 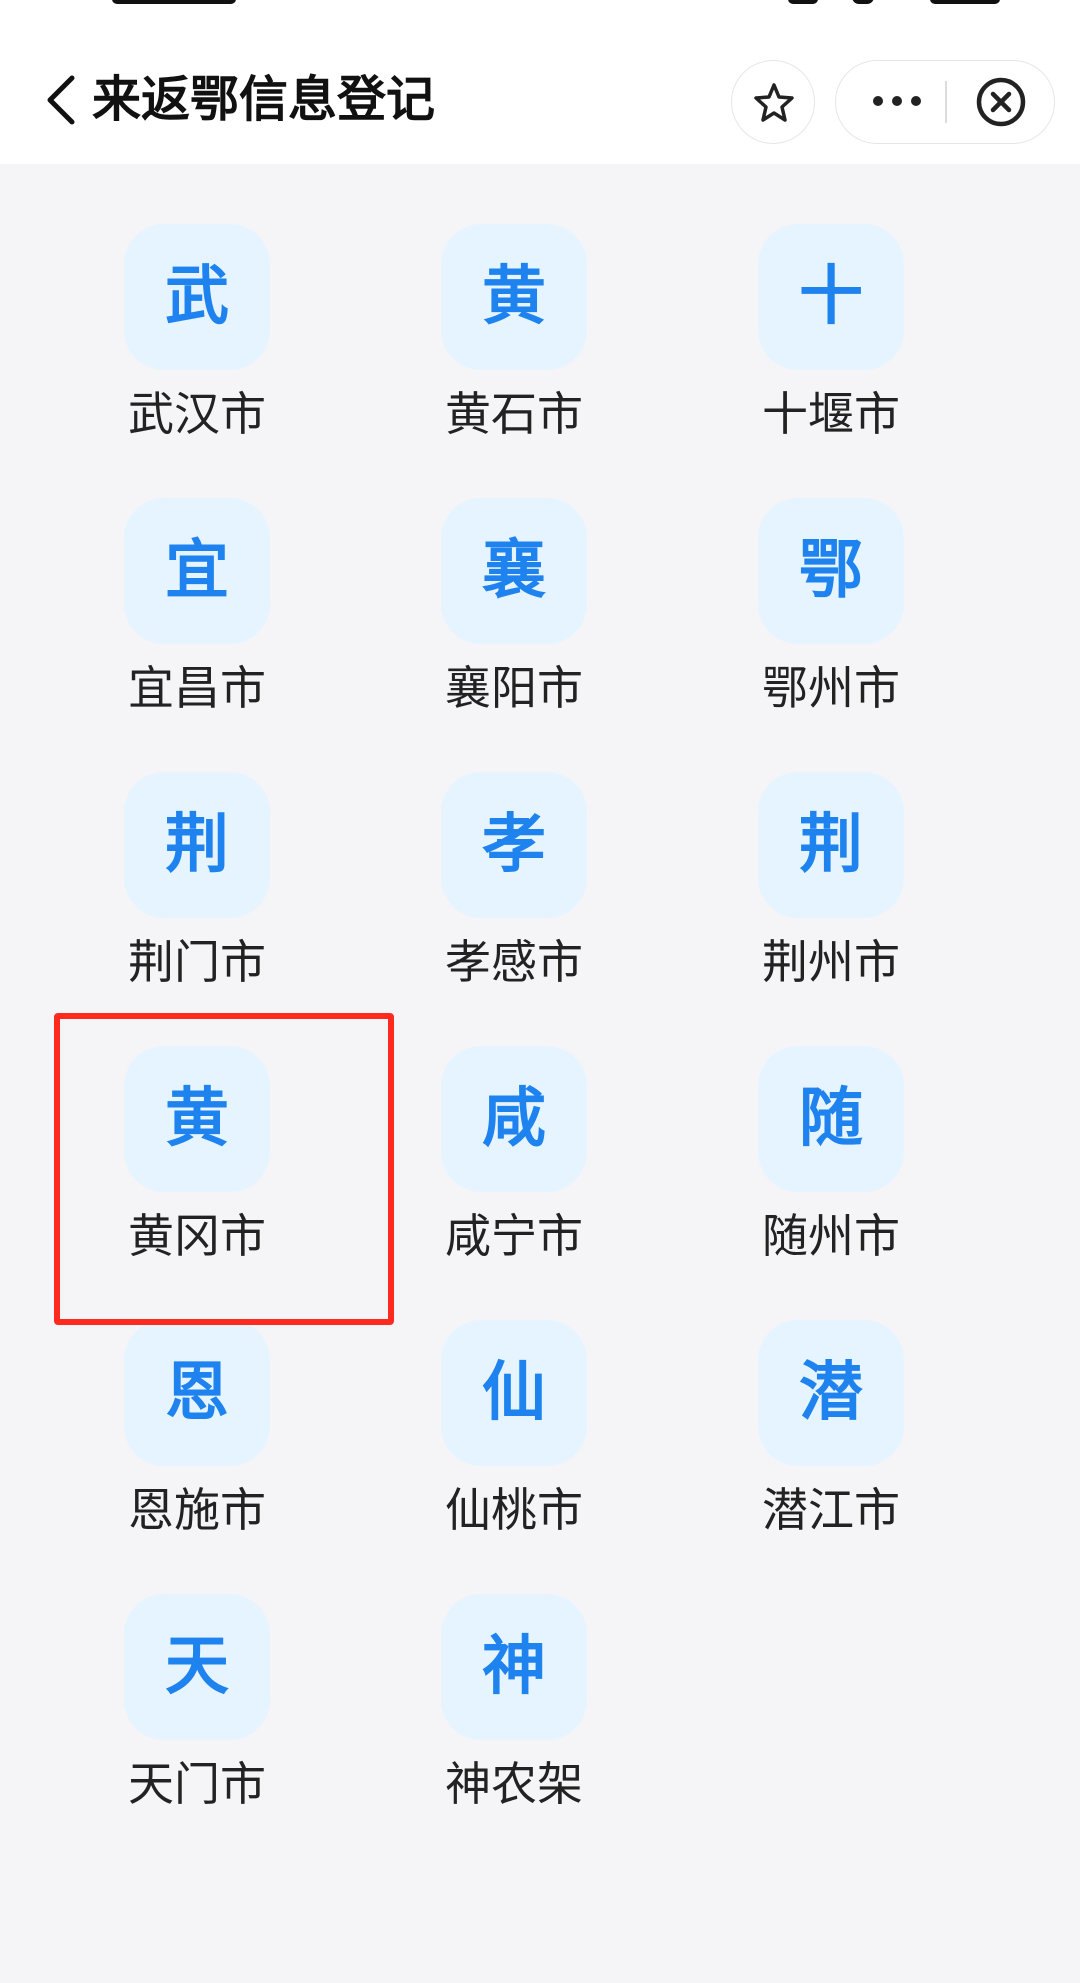 I want to click on city-icon: 天, so click(x=197, y=1667).